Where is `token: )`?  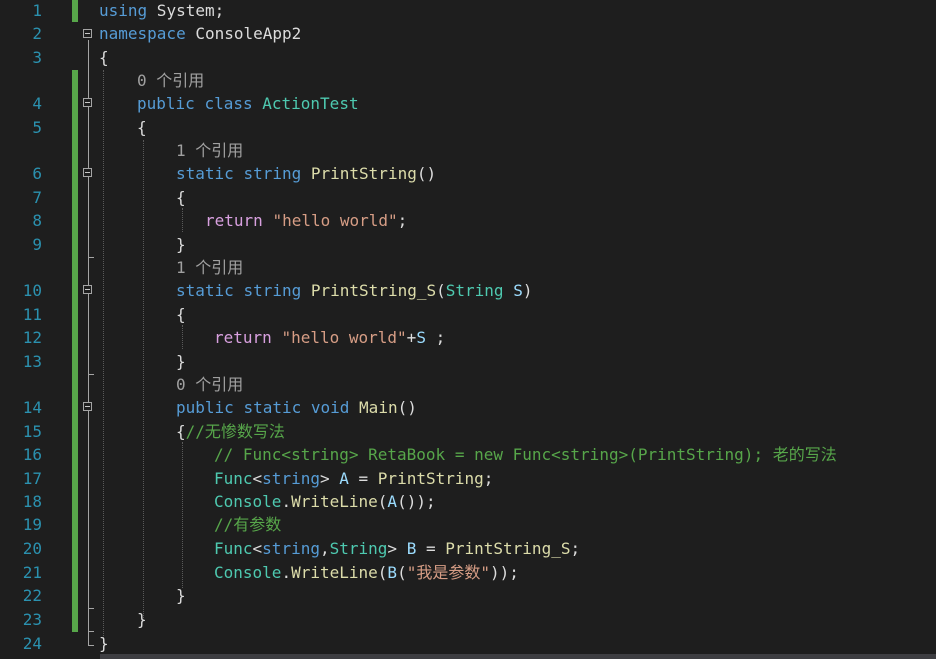 token: ) is located at coordinates (527, 290).